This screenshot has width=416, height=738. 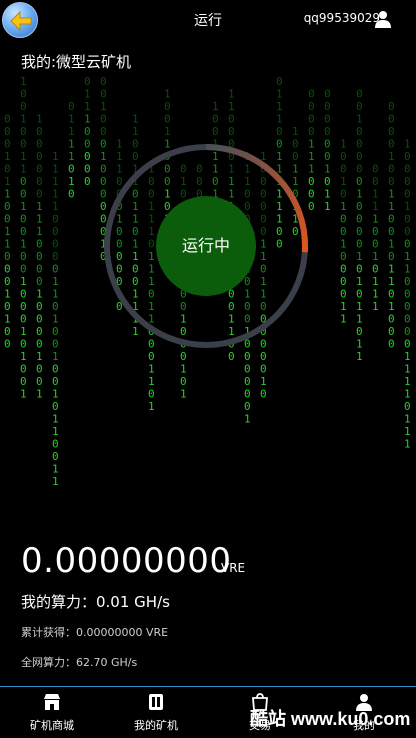 What do you see at coordinates (342, 18) in the screenshot?
I see `username: qq99539029` at bounding box center [342, 18].